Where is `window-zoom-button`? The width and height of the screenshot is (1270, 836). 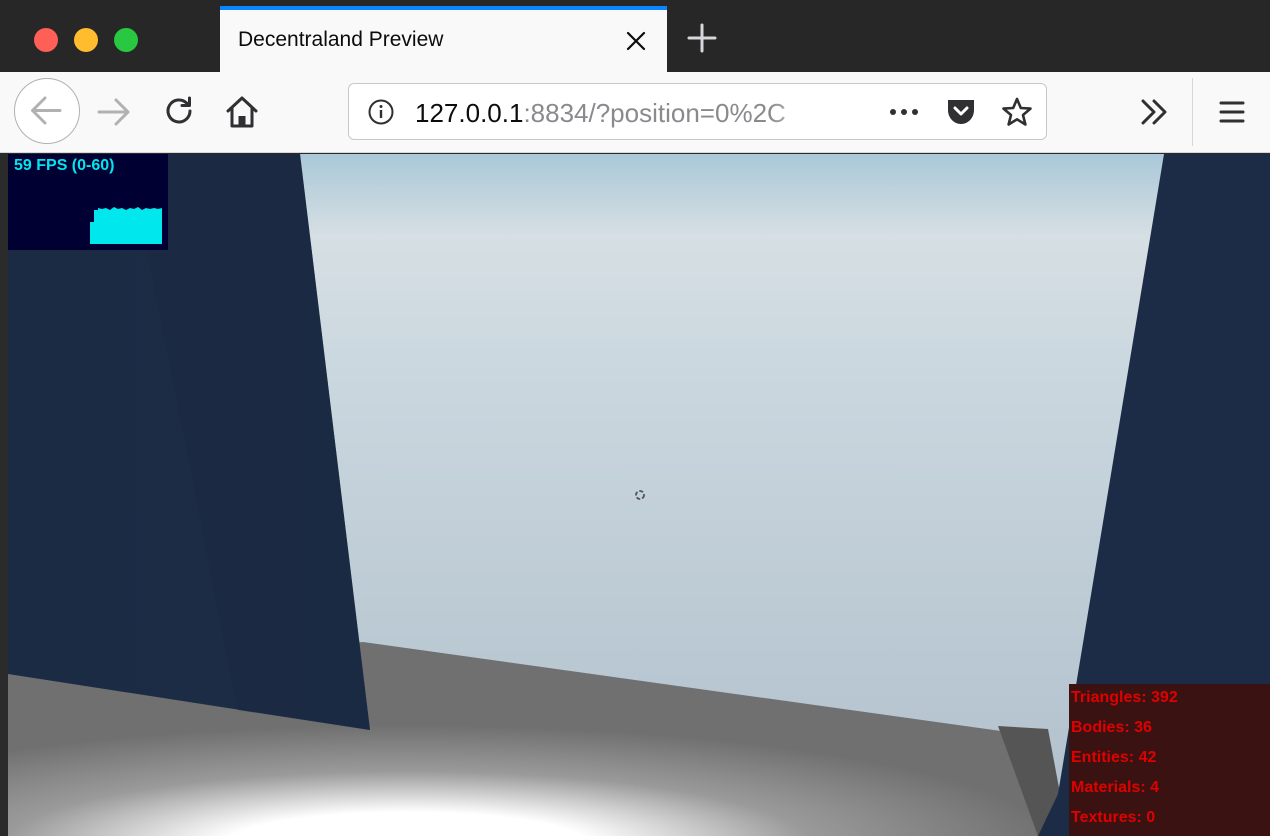
window-zoom-button is located at coordinates (126, 40).